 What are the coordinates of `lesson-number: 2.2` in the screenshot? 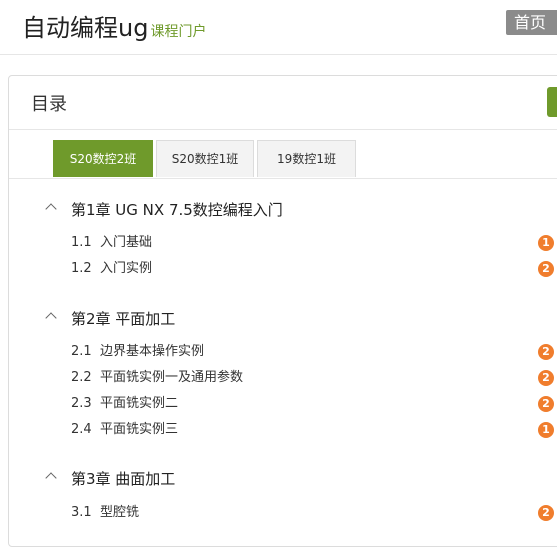 It's located at (81, 377).